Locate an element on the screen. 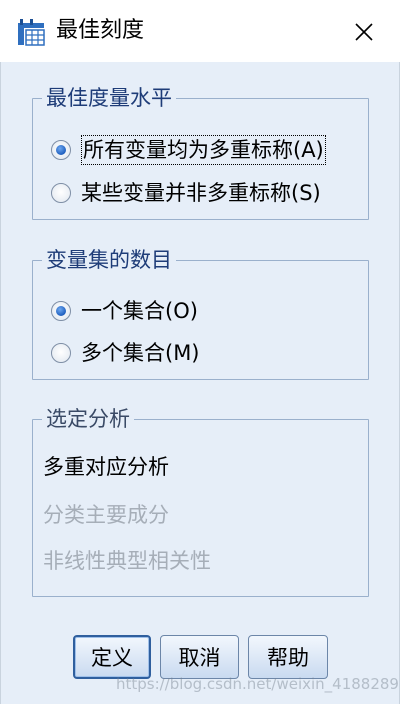  close-button is located at coordinates (364, 32).